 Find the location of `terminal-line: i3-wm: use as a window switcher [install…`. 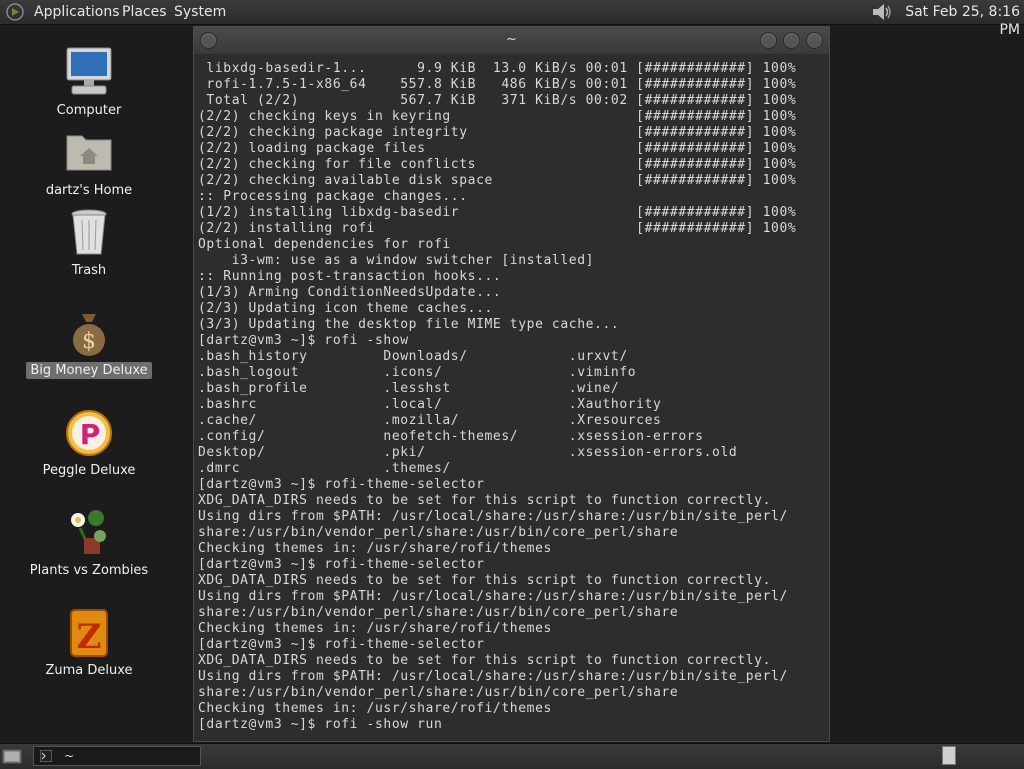

terminal-line: i3-wm: use as a window switcher [install… is located at coordinates (396, 260).